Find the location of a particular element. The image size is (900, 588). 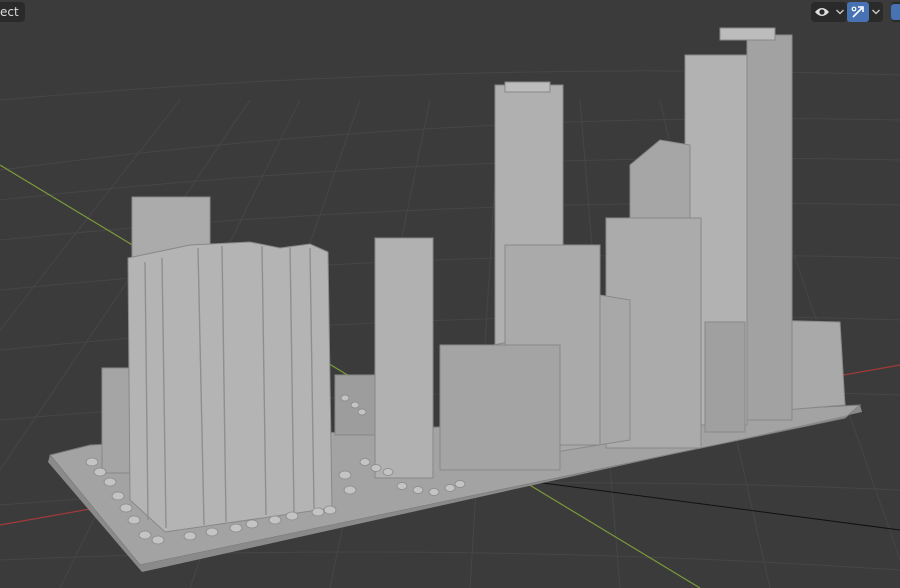

overlay-toggle-button is located at coordinates (895, 12).